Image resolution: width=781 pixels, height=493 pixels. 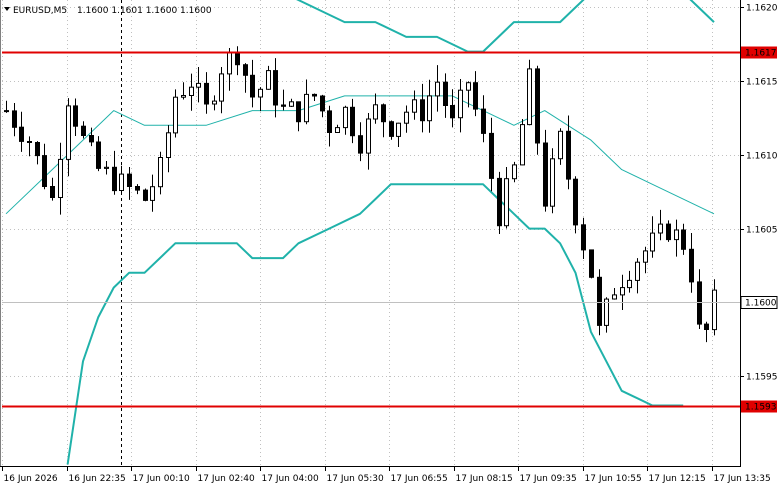 What do you see at coordinates (290, 479) in the screenshot?
I see `time-axis-tick-label: 17 Jun 04:00` at bounding box center [290, 479].